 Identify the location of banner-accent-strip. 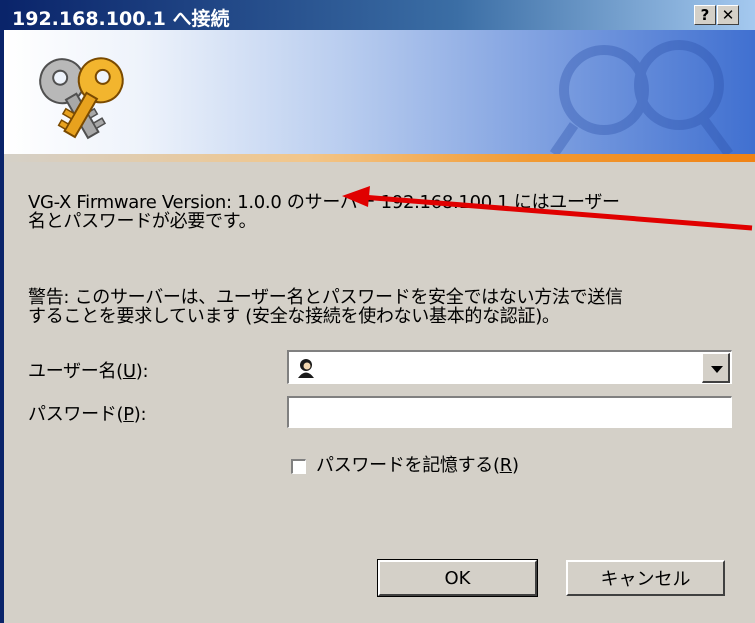
(379, 158).